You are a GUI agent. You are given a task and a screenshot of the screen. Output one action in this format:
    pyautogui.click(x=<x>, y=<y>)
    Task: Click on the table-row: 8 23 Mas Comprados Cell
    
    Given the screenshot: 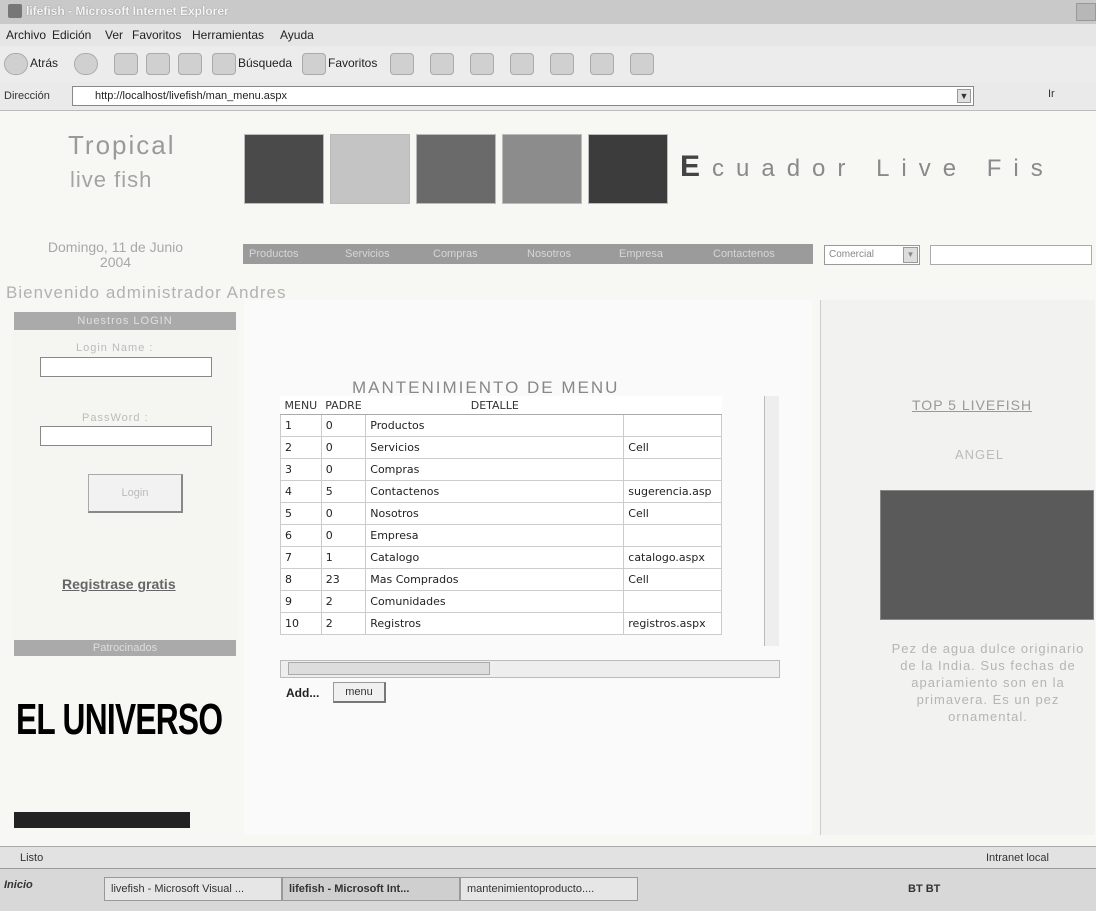 What is the action you would take?
    pyautogui.click(x=501, y=579)
    